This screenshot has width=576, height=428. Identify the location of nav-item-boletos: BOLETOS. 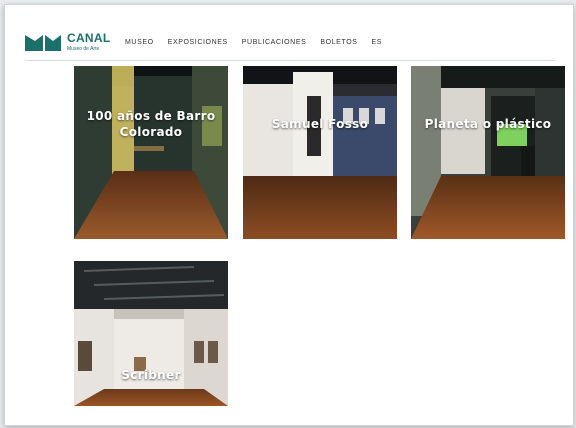
(338, 42).